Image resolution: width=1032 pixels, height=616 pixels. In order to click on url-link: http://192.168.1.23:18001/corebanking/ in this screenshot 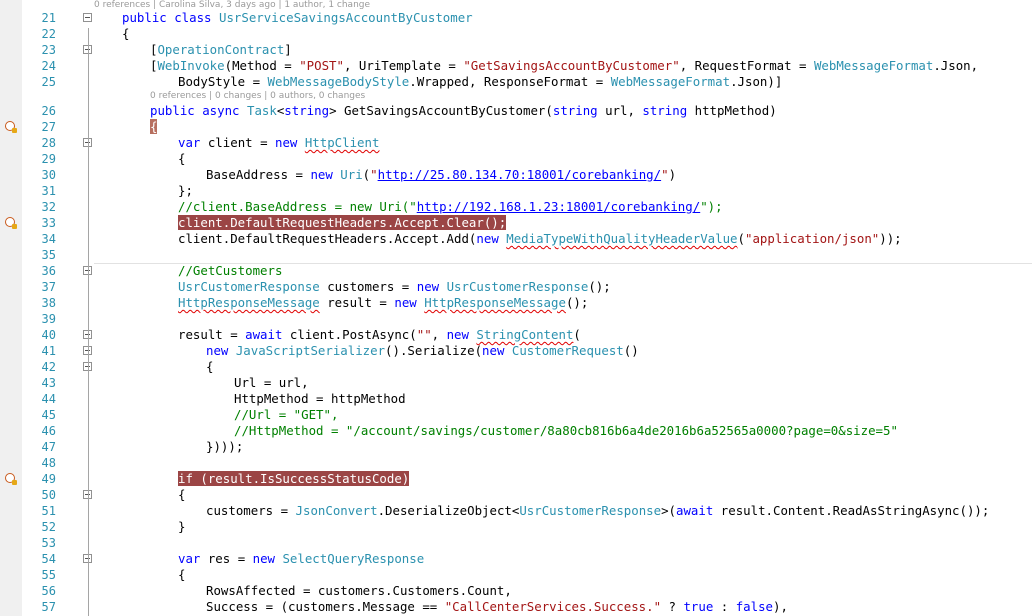, I will do `click(558, 206)`.